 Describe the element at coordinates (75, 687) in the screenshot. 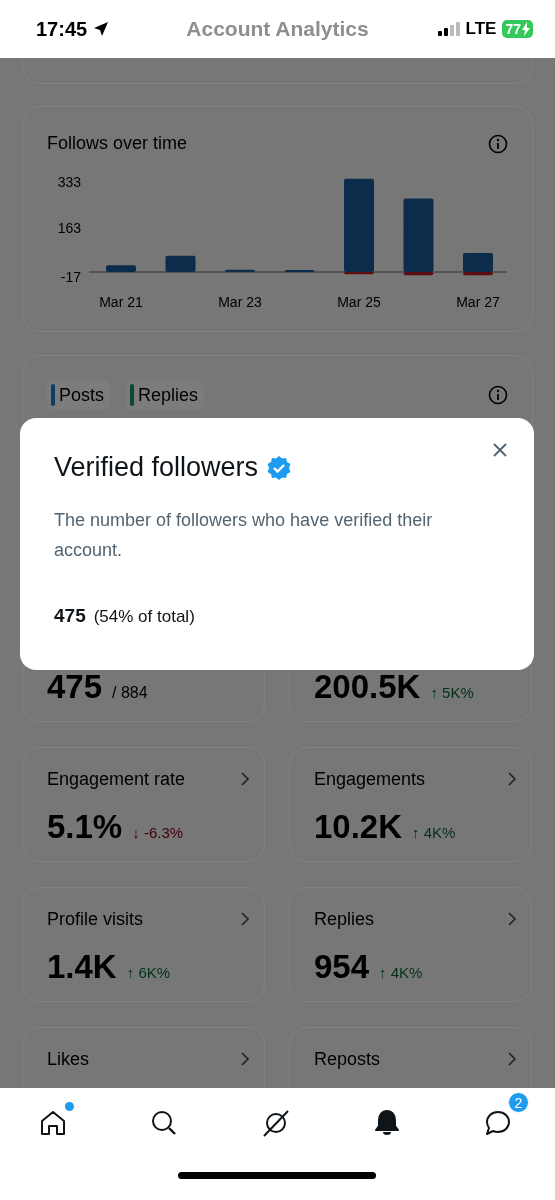

I see `stat-value: 475` at that location.